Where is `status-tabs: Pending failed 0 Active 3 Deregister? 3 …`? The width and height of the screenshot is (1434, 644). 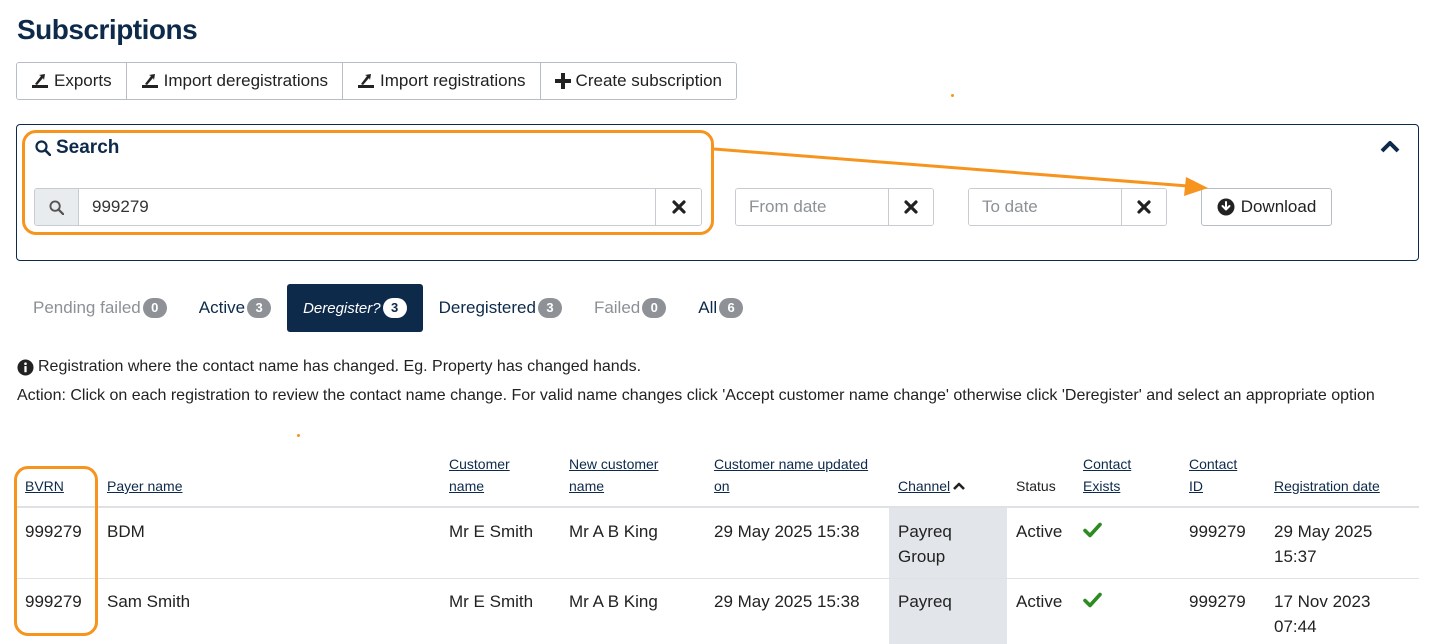 status-tabs: Pending failed 0 Active 3 Deregister? 3 … is located at coordinates (388, 308).